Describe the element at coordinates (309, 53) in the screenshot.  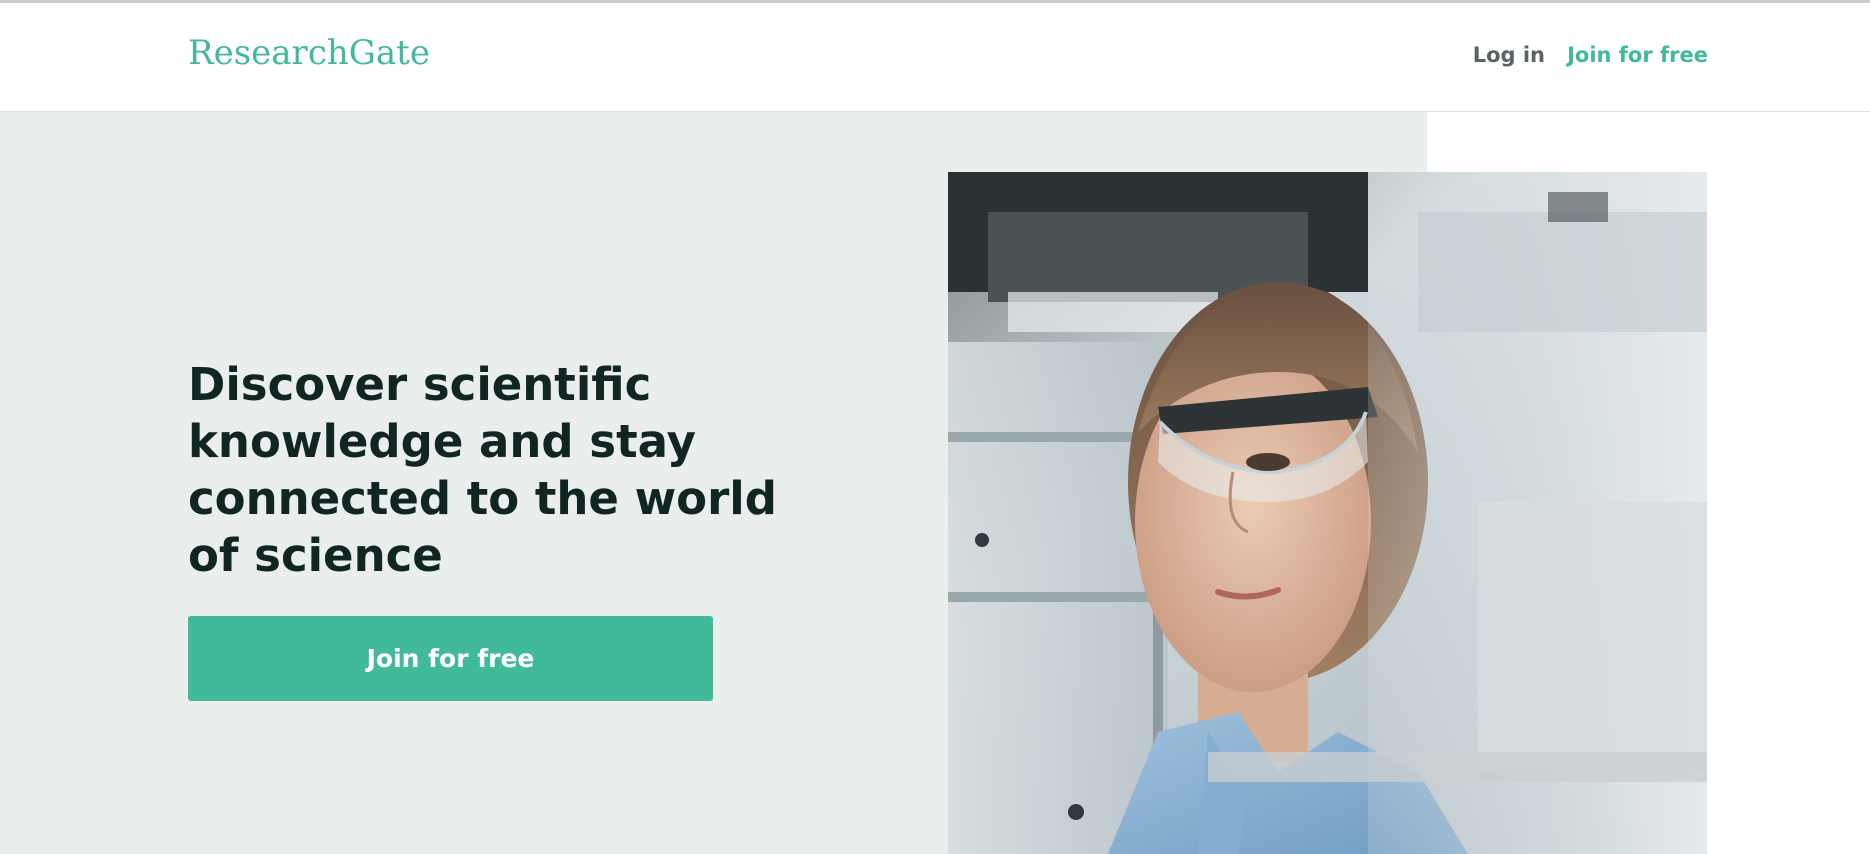
I see `researchgate-logo: ResearchGate` at that location.